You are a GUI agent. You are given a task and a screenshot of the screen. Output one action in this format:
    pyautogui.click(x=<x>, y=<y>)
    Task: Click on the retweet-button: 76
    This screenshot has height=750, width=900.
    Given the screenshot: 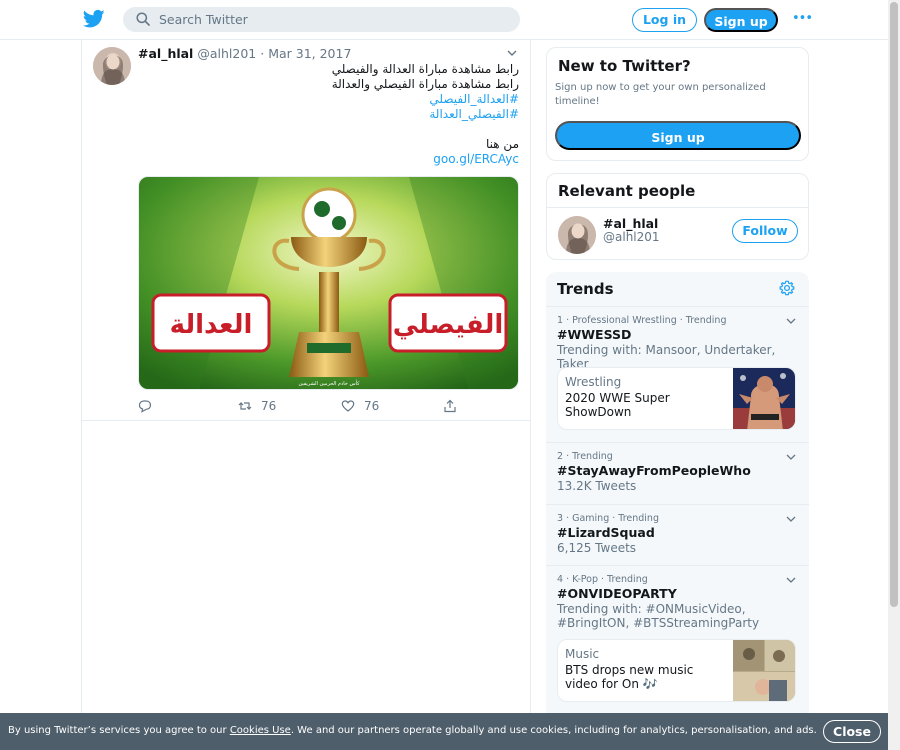 What is the action you would take?
    pyautogui.click(x=257, y=406)
    